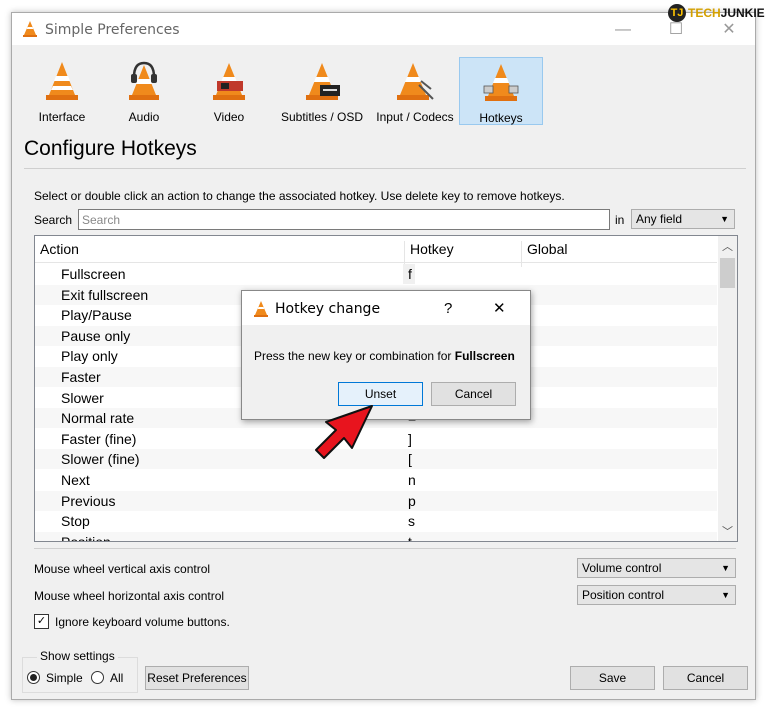 This screenshot has height=708, width=768. I want to click on action-cell: Fullscreen, so click(93, 274).